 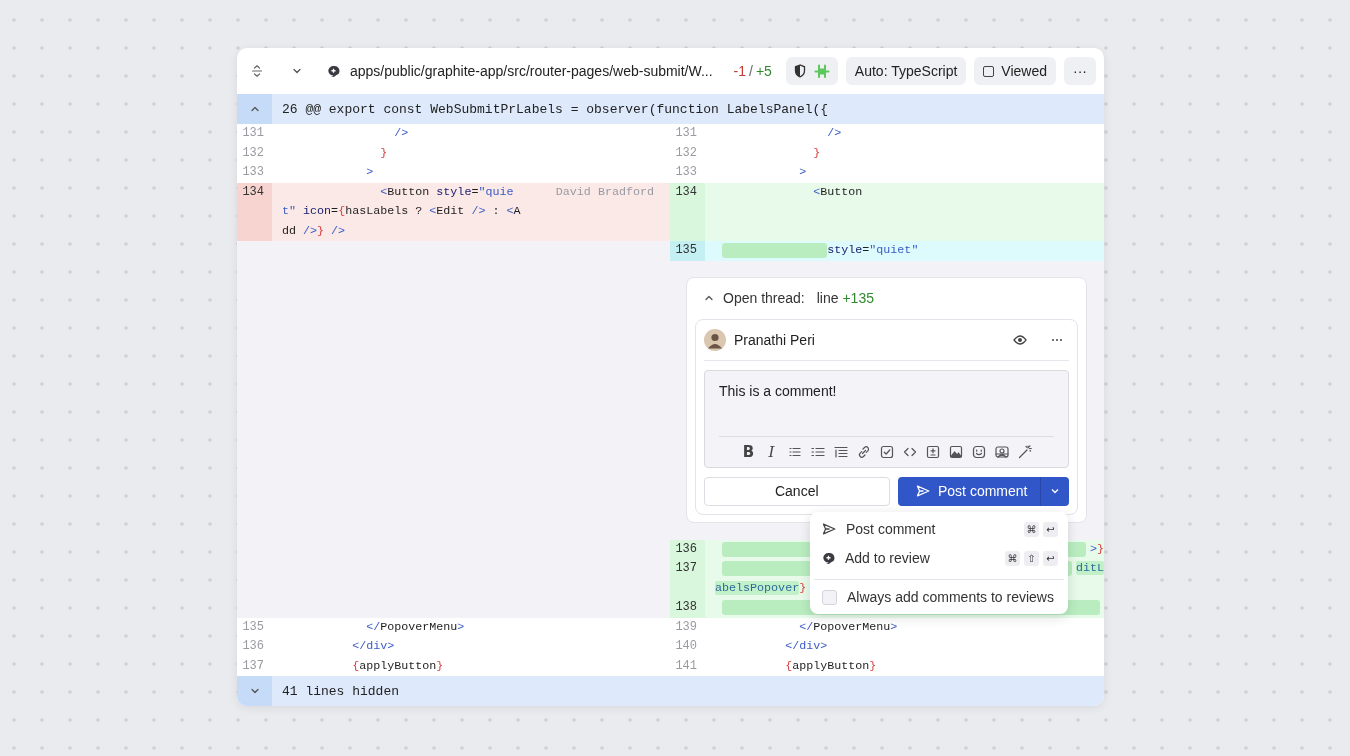 I want to click on code-line: <Button style="quie, so click(x=446, y=192).